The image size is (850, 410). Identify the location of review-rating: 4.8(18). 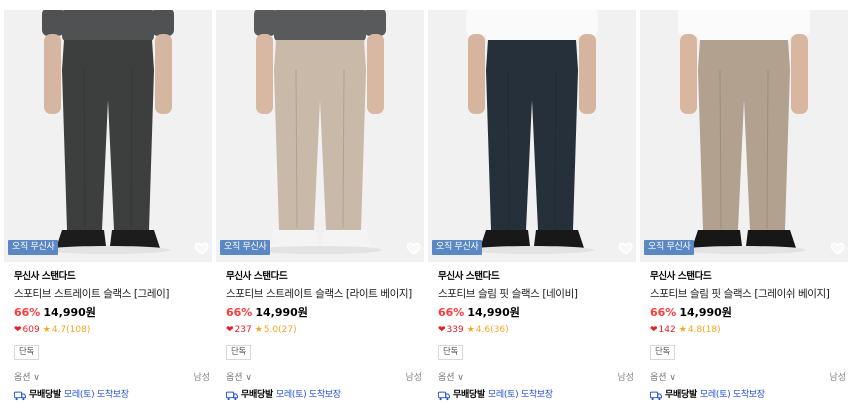
(704, 330).